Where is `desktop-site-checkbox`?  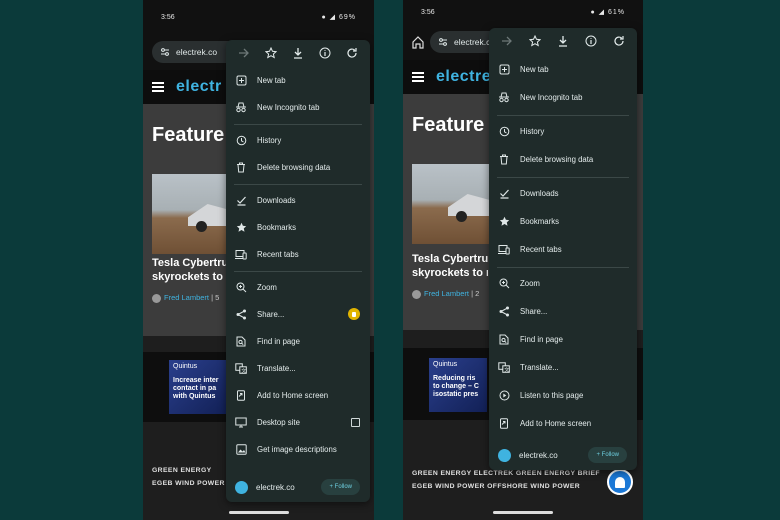
desktop-site-checkbox is located at coordinates (355, 422).